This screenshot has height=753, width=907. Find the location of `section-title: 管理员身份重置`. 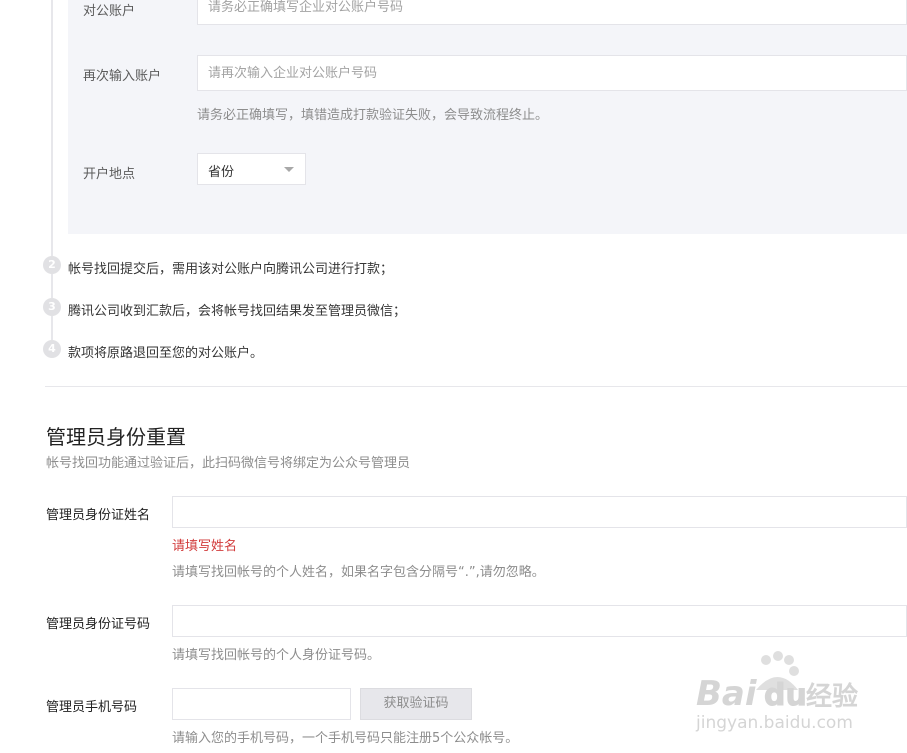

section-title: 管理员身份重置 is located at coordinates (116, 437).